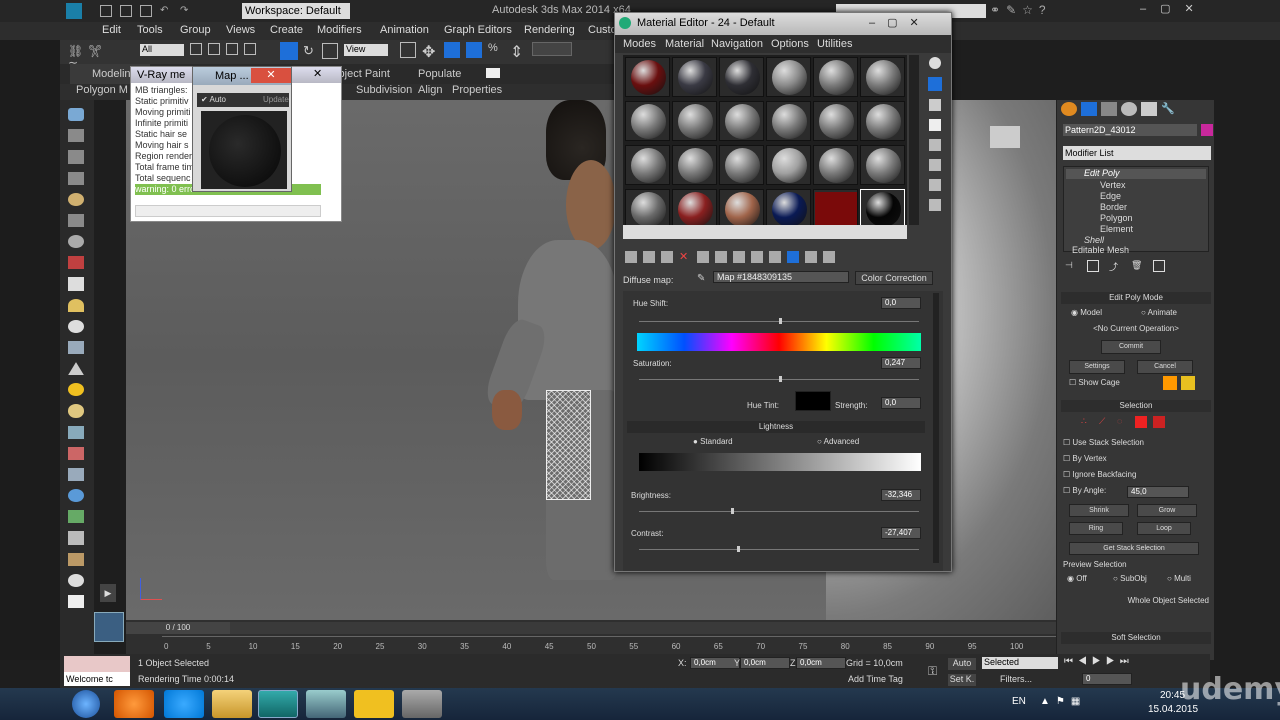  I want to click on menu-edit: Edit, so click(111, 30).